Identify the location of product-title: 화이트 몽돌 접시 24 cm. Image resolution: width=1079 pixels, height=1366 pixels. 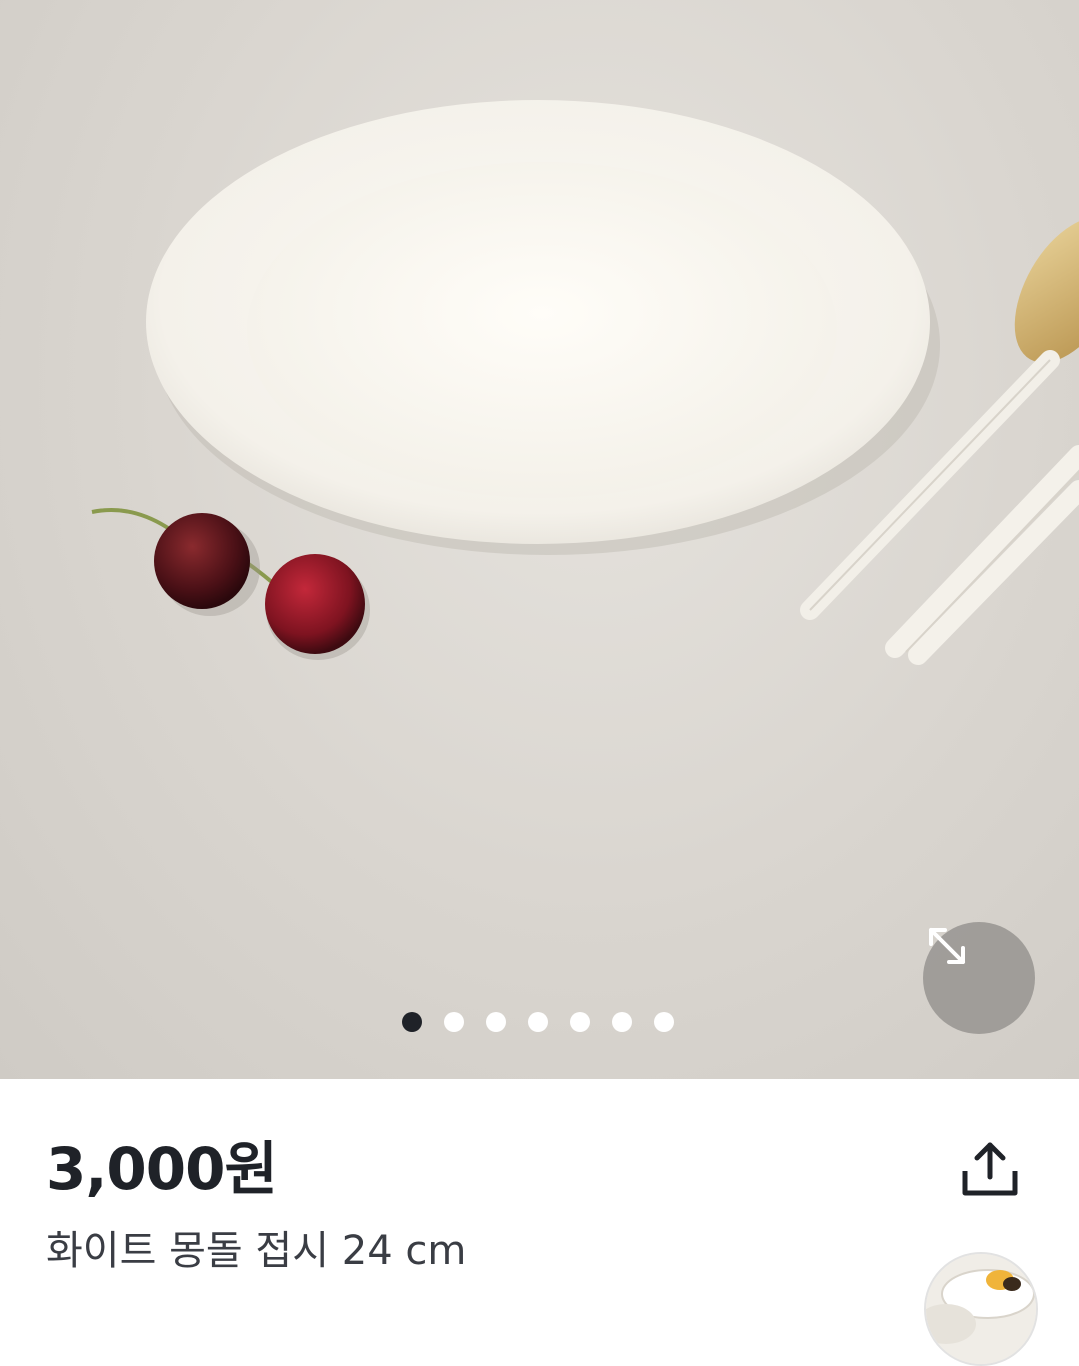
(256, 1251).